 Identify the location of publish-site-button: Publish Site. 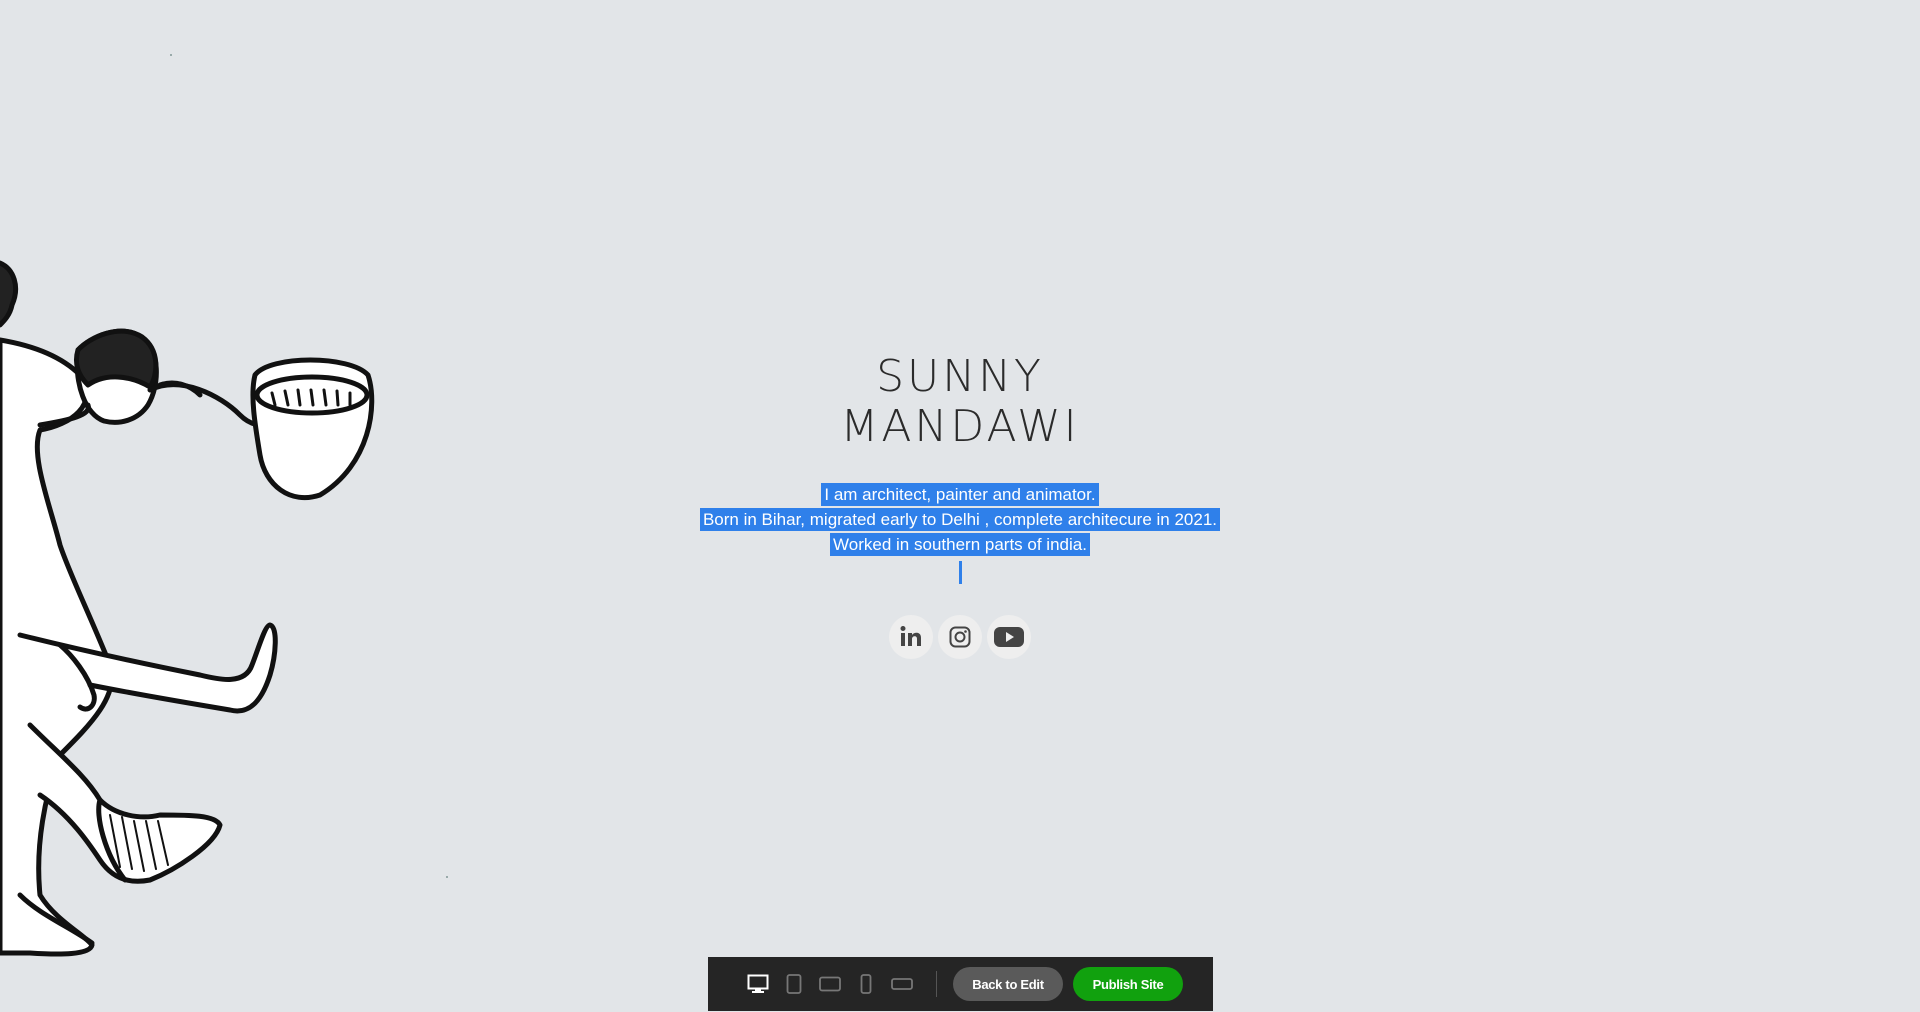
(1128, 984).